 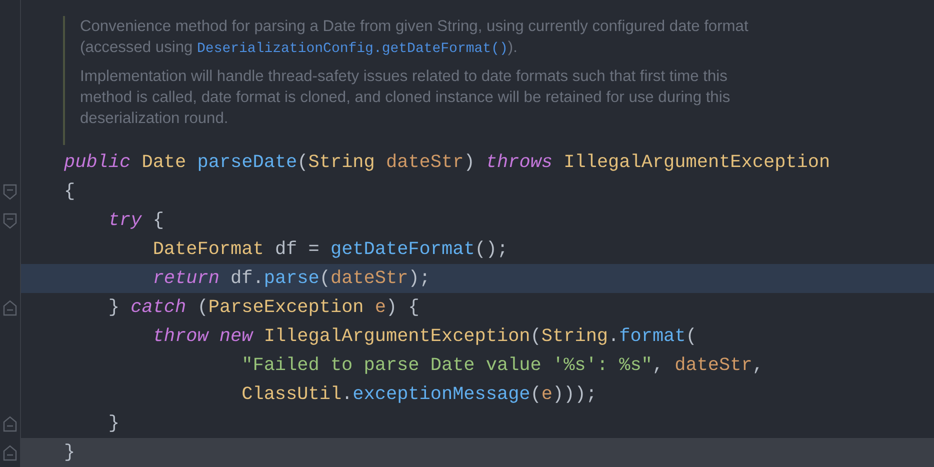 I want to click on code-line: "Failed to parse Date value '%s': %s", dateStr,, so click(x=502, y=365).